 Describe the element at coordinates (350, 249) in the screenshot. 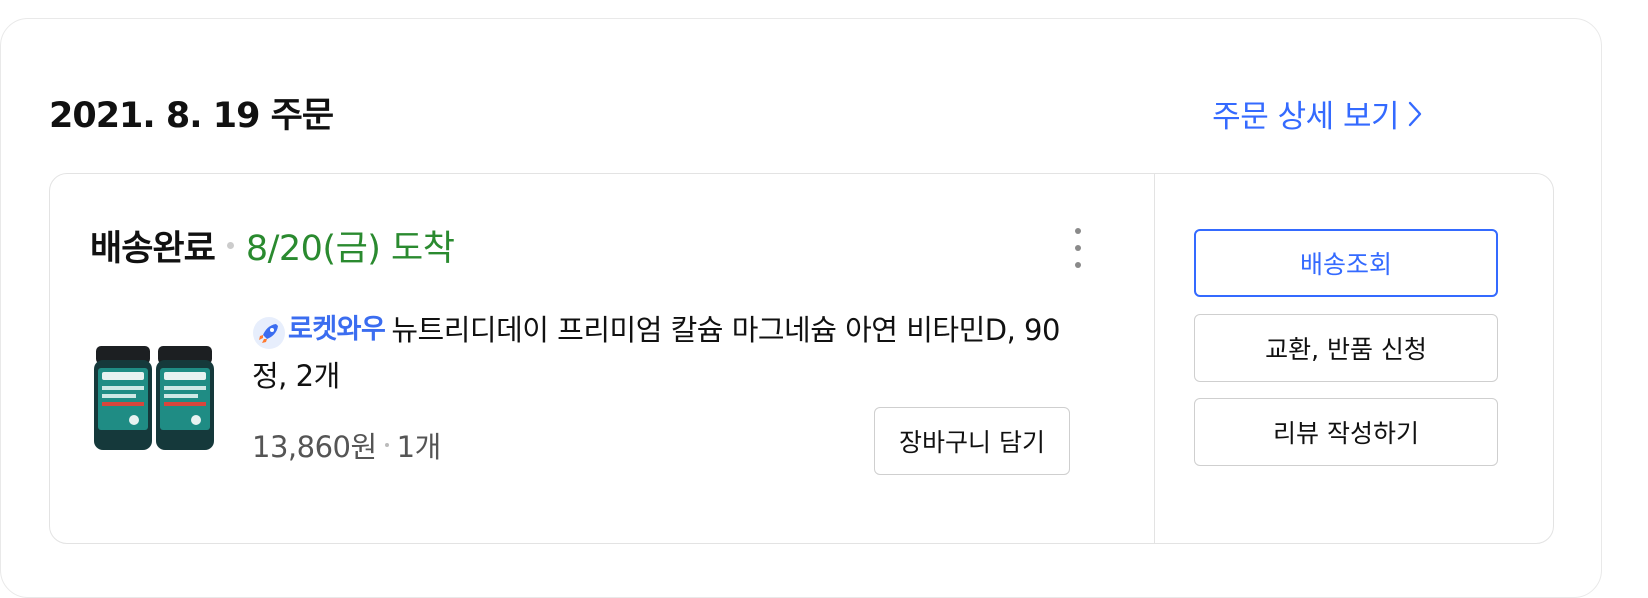

I see `arrival-date: 8/20(금) 도착` at that location.